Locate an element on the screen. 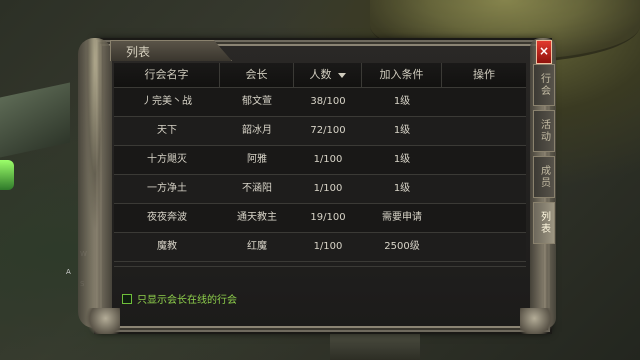 This screenshot has height=360, width=640. table-row: 天下 韶冰月 72/100 1级 is located at coordinates (320, 131).